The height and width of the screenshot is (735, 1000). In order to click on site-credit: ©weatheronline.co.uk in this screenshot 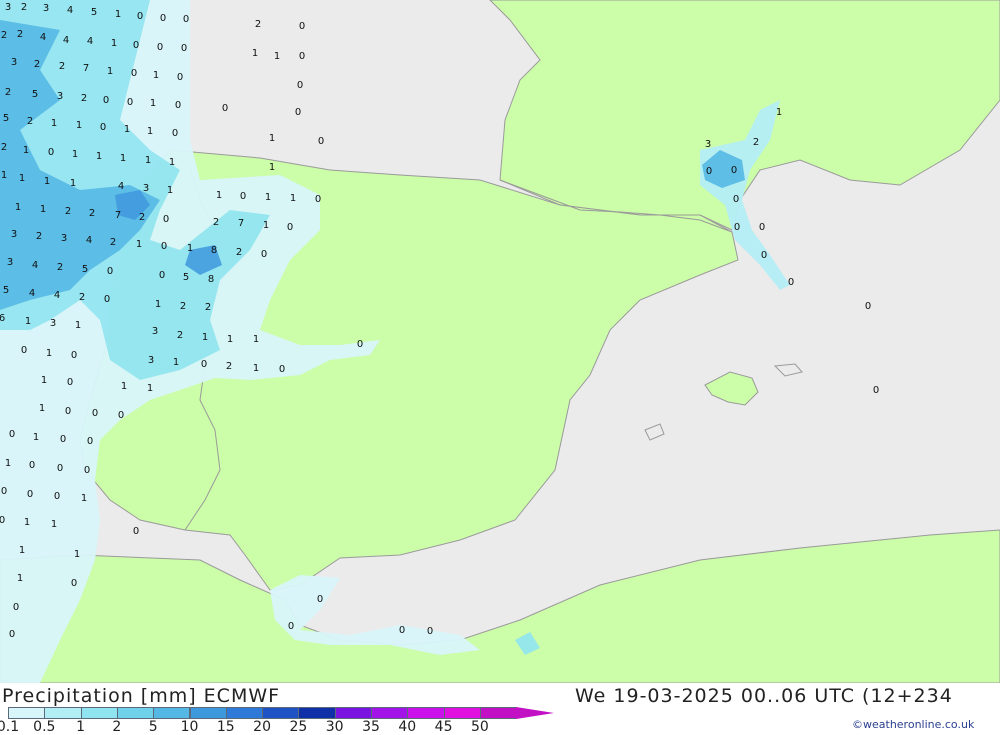, I will do `click(913, 724)`.